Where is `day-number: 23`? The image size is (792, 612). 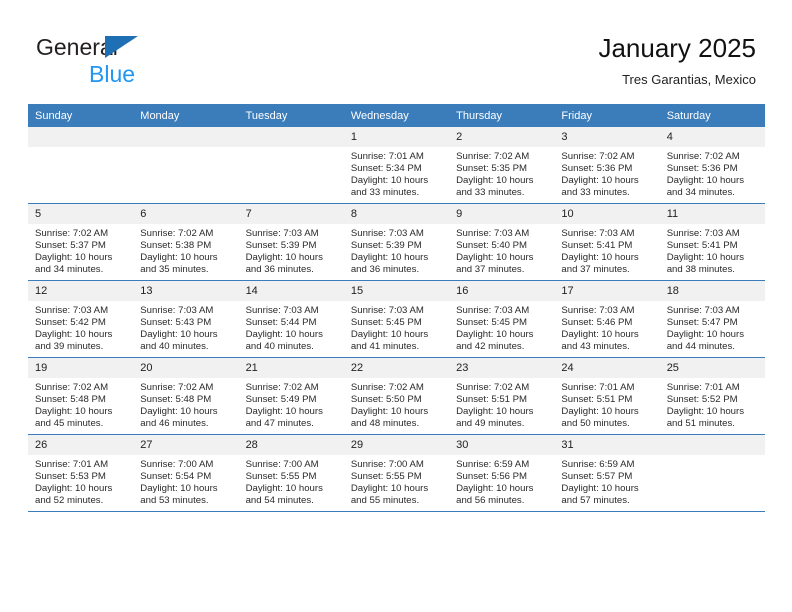 day-number: 23 is located at coordinates (502, 368).